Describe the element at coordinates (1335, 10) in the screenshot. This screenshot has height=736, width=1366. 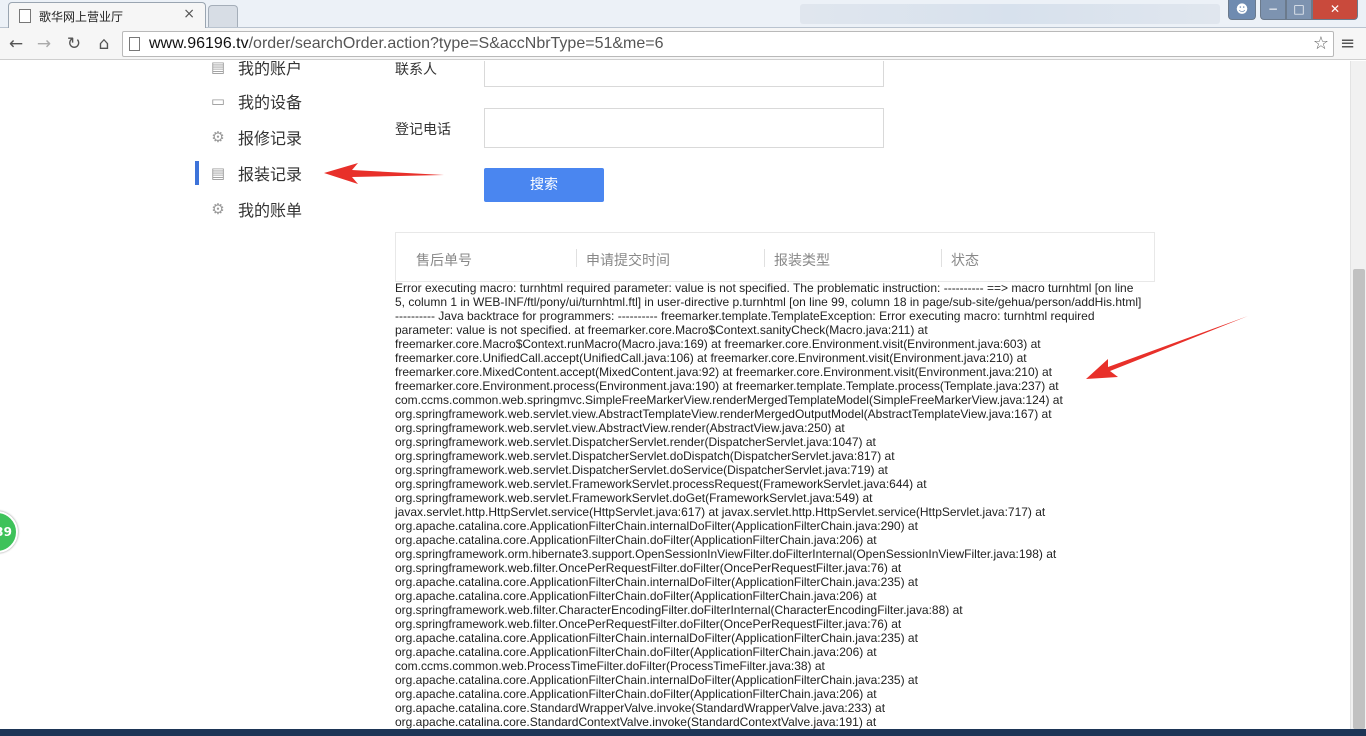
I see `close-window-button: ✕` at that location.